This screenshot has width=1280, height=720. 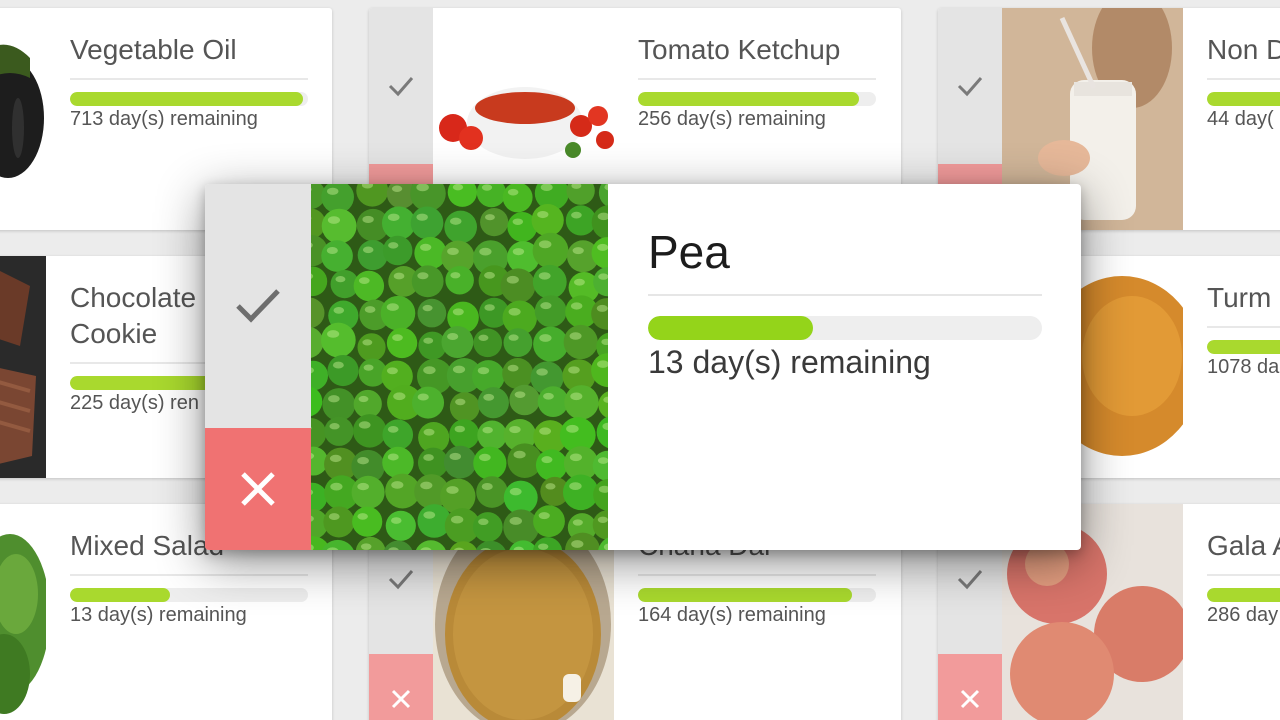 What do you see at coordinates (158, 615) in the screenshot?
I see `remaining-text: 13 day(s) remaining` at bounding box center [158, 615].